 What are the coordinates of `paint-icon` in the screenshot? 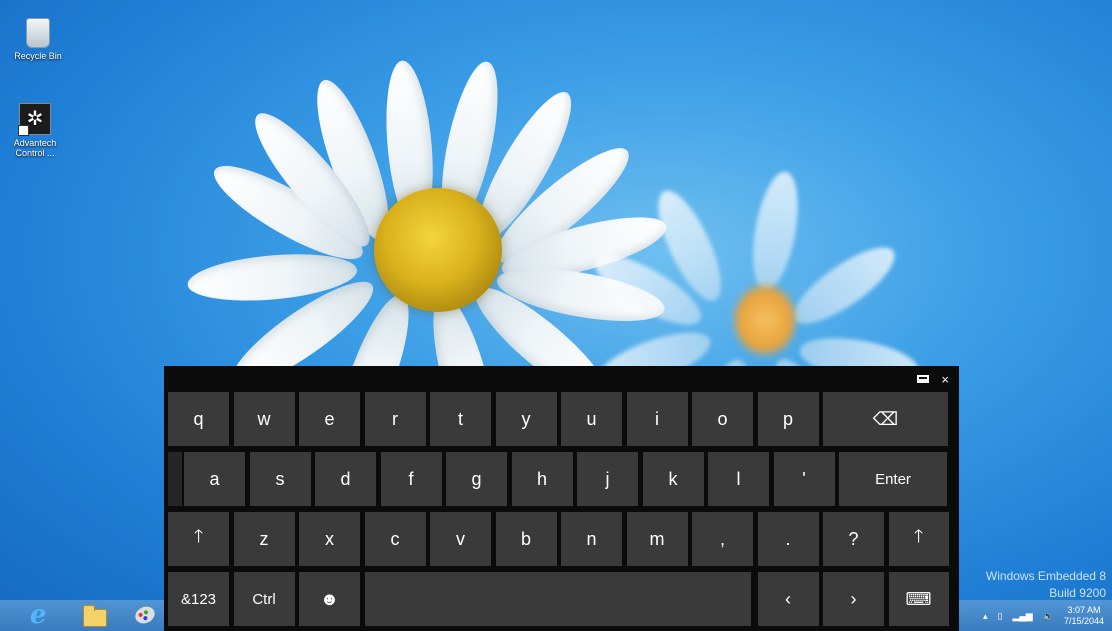 It's located at (145, 615).